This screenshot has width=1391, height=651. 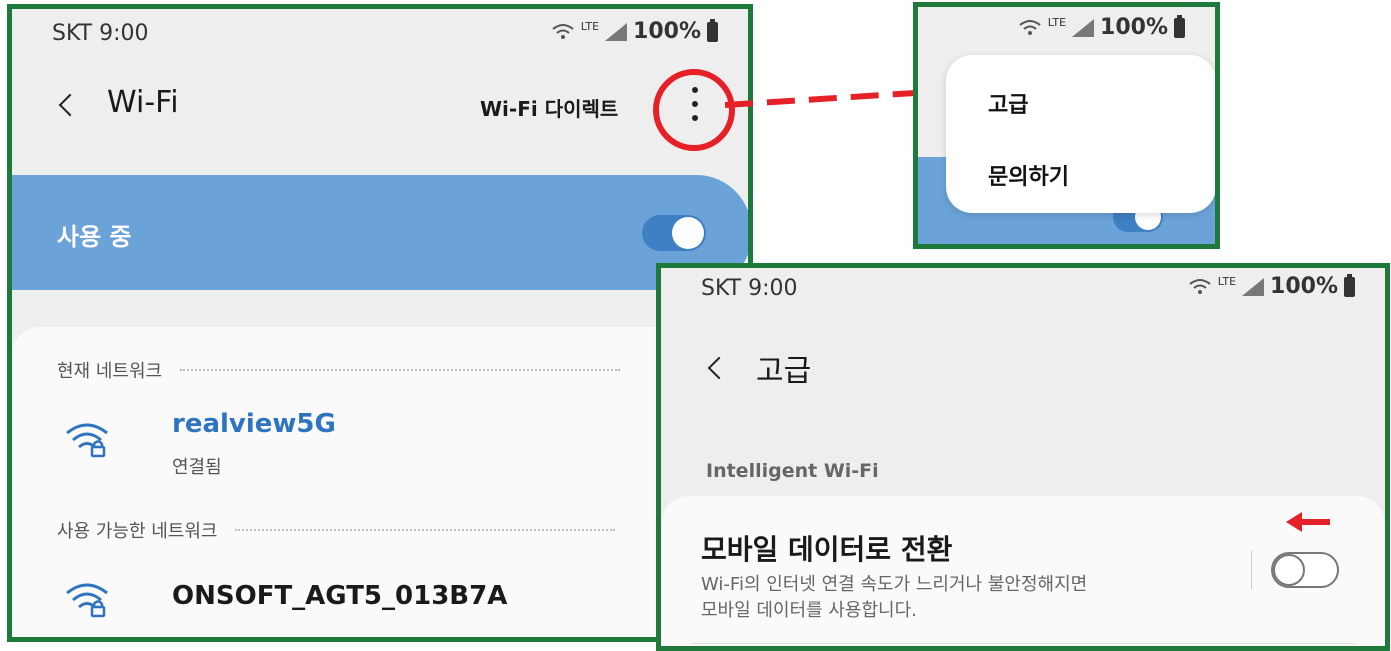 What do you see at coordinates (380, 232) in the screenshot?
I see `wifi-master-switch: 사용 중` at bounding box center [380, 232].